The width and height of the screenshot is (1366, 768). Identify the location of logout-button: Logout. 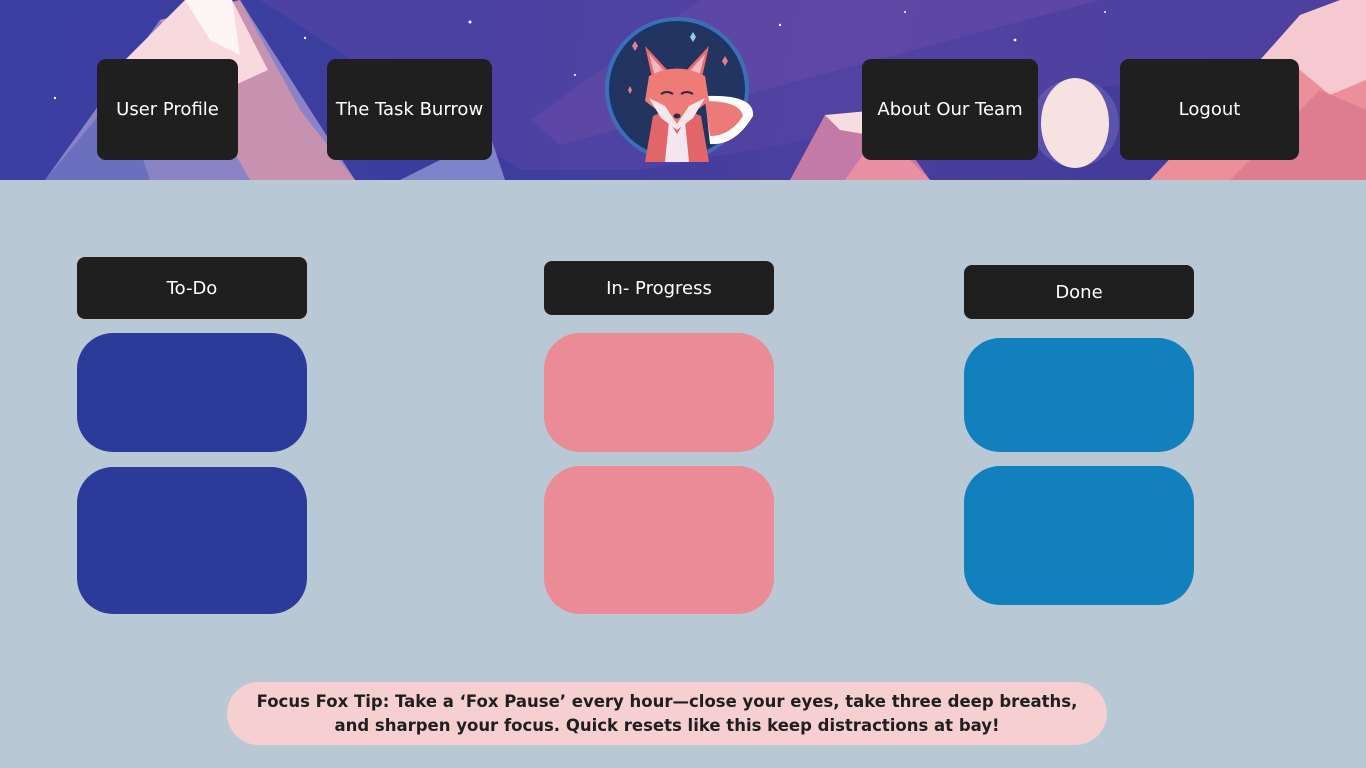
(1209, 109).